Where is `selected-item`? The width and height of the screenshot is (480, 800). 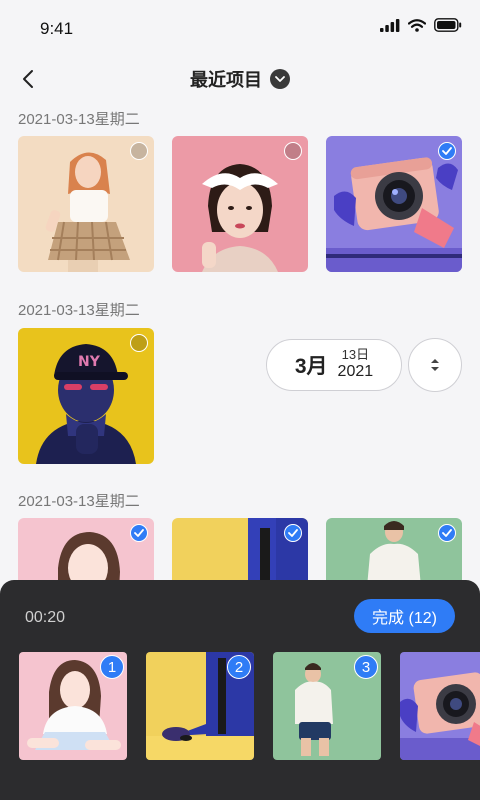
selected-item is located at coordinates (440, 706).